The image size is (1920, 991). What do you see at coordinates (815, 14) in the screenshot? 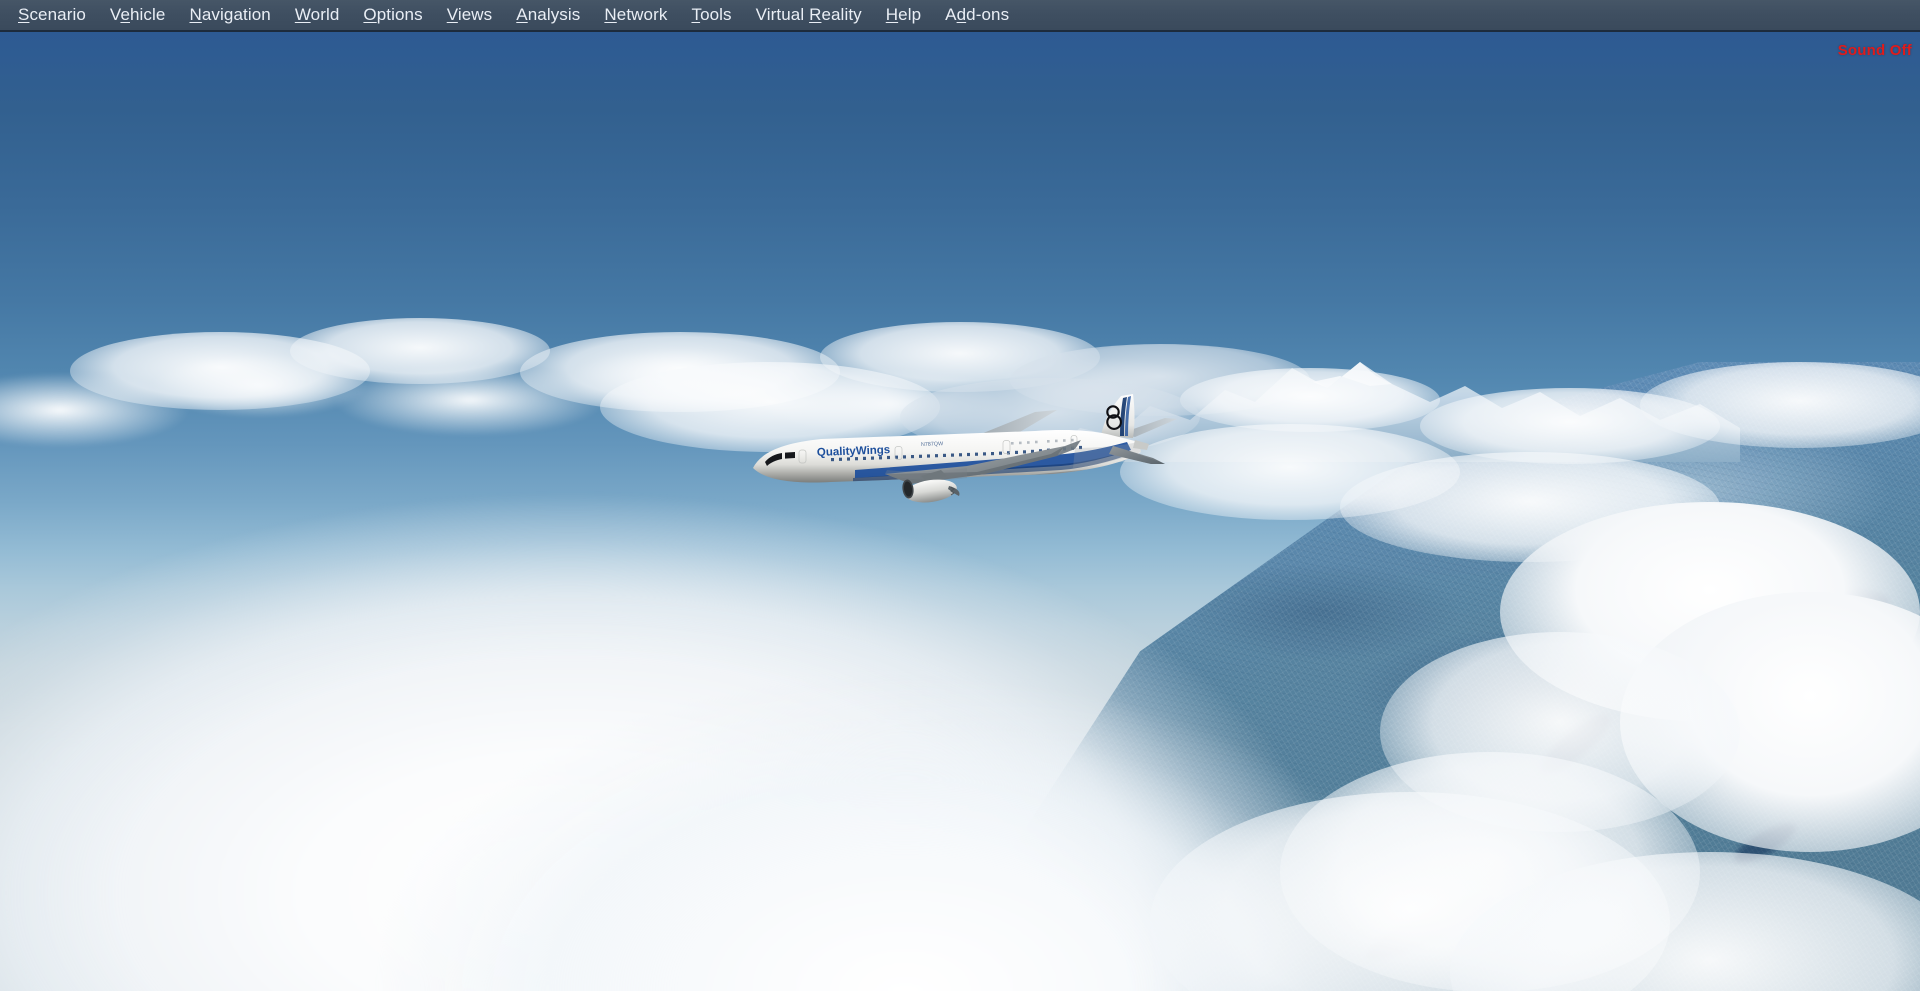
I see `menu-accel-key: R` at bounding box center [815, 14].